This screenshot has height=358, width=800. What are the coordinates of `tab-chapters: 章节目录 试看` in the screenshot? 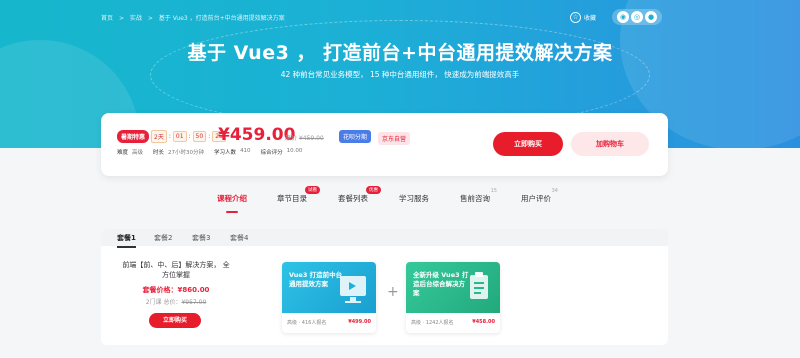 It's located at (298, 195).